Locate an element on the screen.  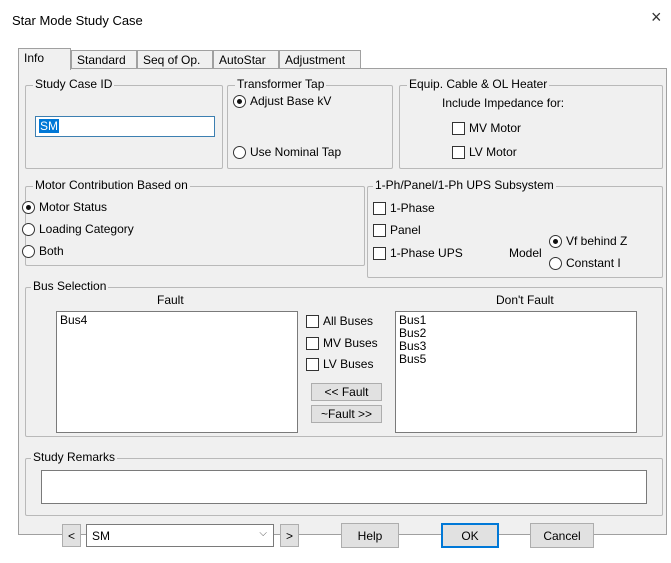
one-phase-label: 1-Phase is located at coordinates (412, 208).